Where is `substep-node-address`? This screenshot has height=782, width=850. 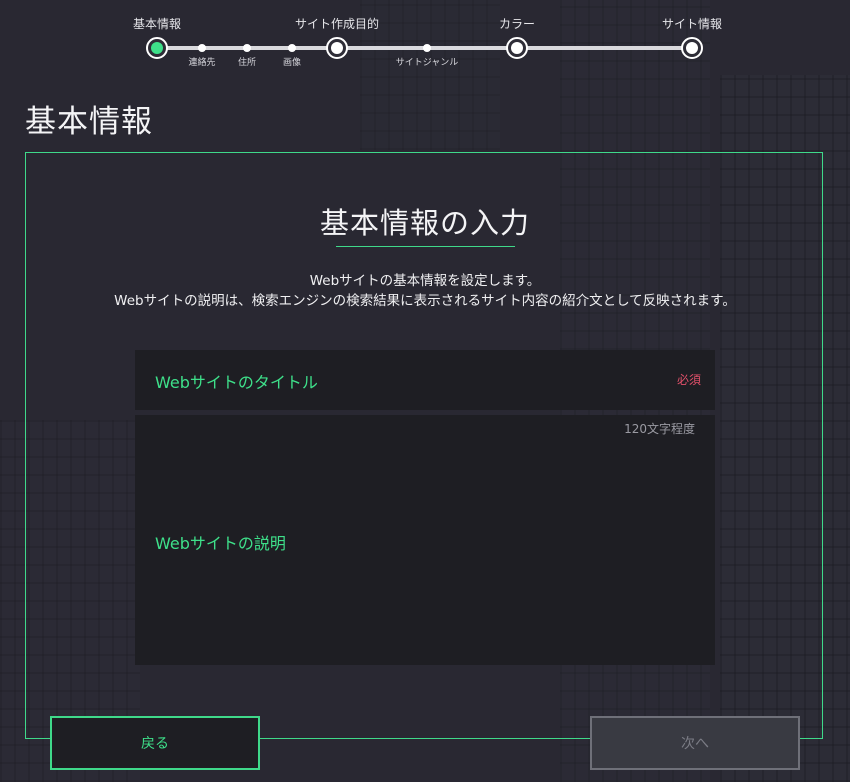 substep-node-address is located at coordinates (247, 48).